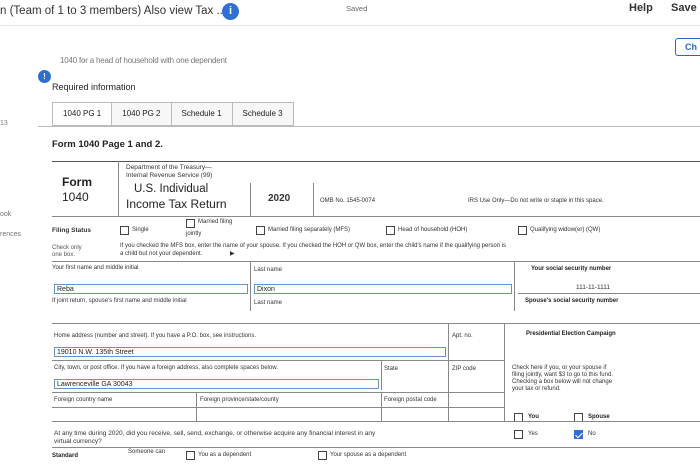  Describe the element at coordinates (578, 434) in the screenshot. I see `virtual-no-checkbox` at that location.